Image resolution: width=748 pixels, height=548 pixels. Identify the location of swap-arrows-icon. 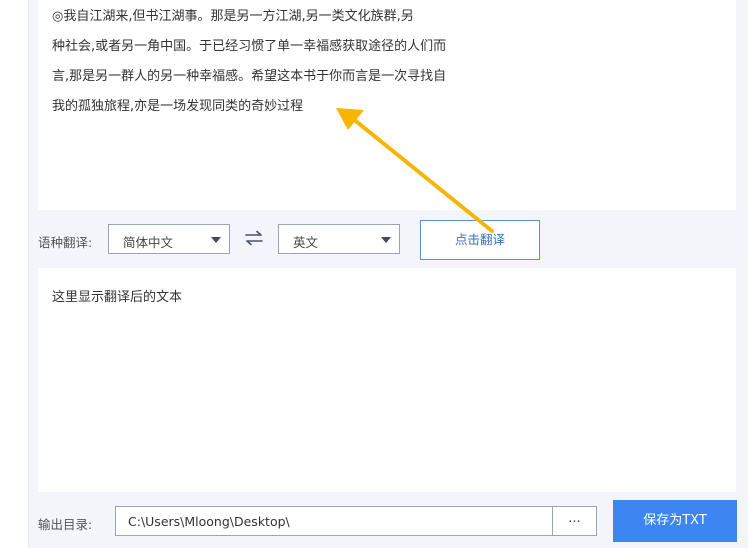
(254, 238).